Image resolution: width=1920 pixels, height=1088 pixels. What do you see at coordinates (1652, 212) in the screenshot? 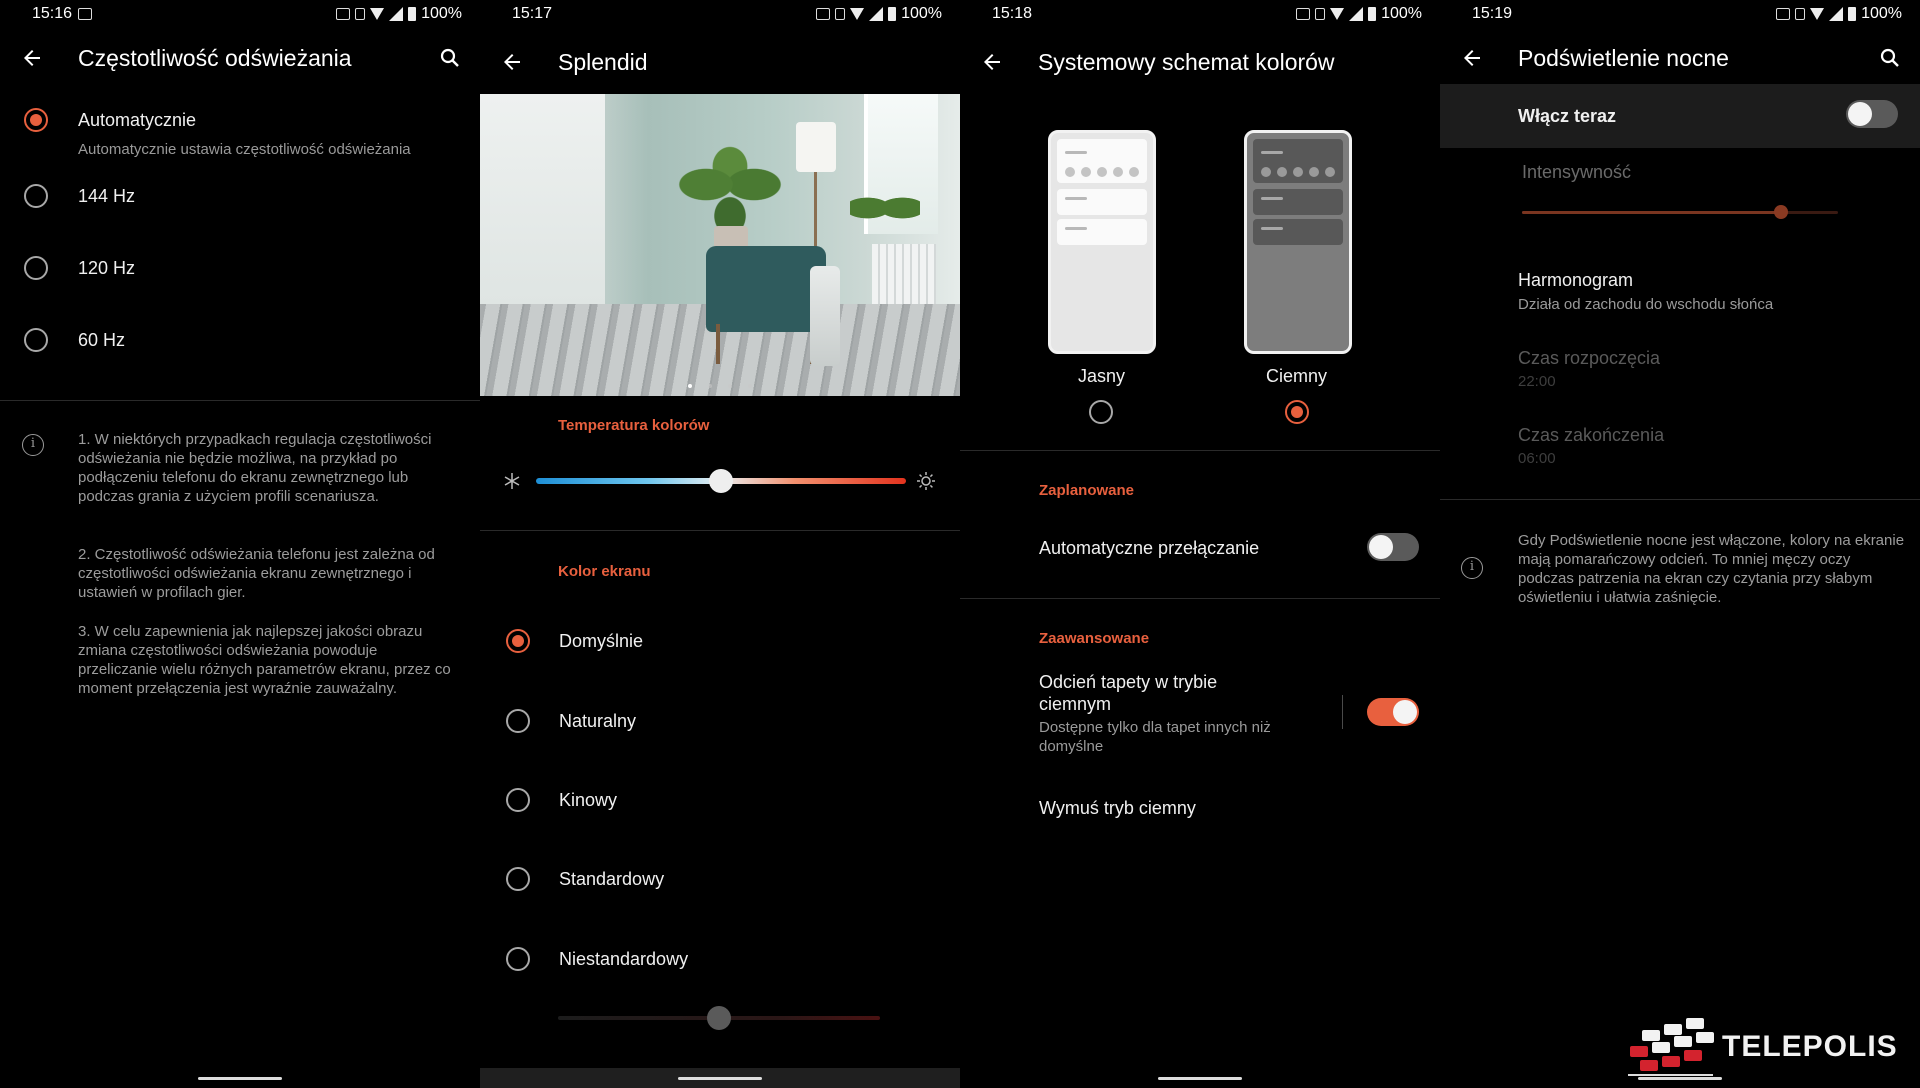
I see `intensity-track-fill` at bounding box center [1652, 212].